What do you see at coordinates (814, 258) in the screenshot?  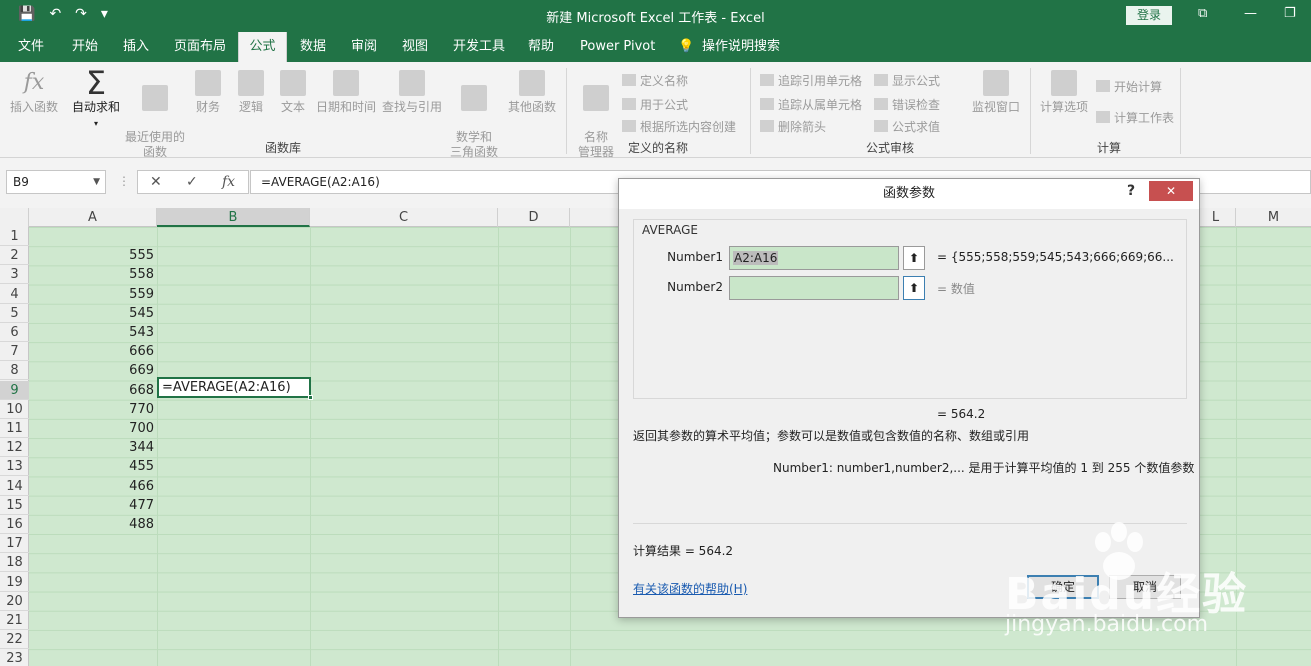 I see `number1-input: A2:A16` at bounding box center [814, 258].